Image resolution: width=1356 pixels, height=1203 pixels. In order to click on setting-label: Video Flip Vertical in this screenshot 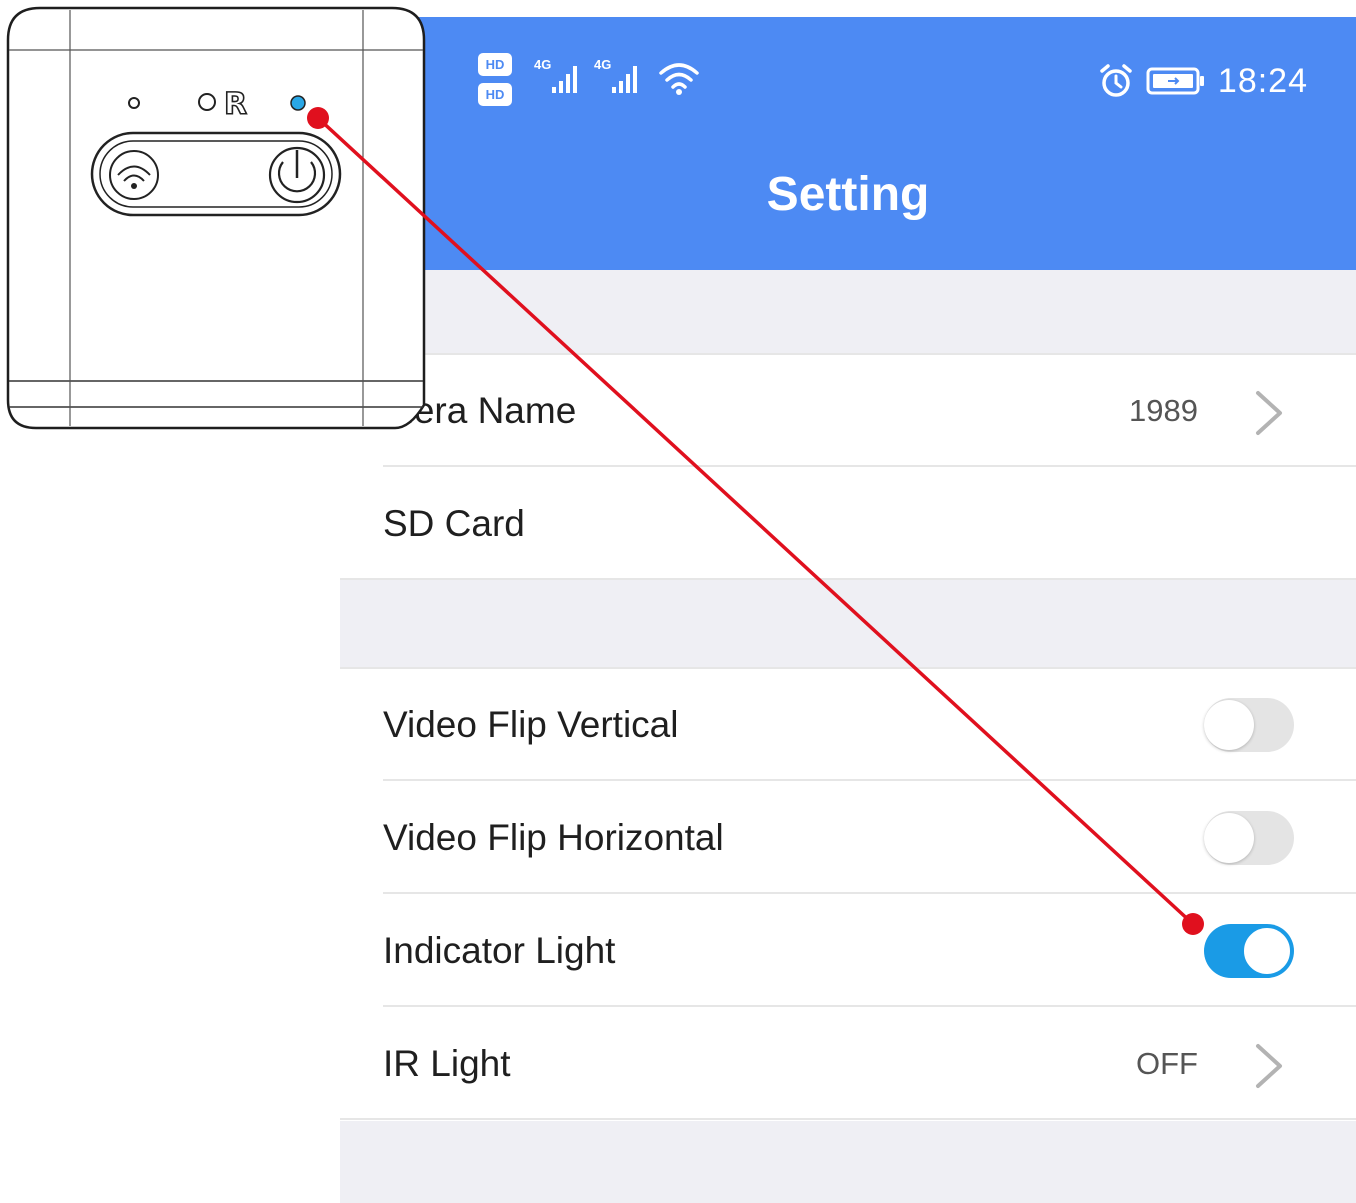, I will do `click(531, 724)`.